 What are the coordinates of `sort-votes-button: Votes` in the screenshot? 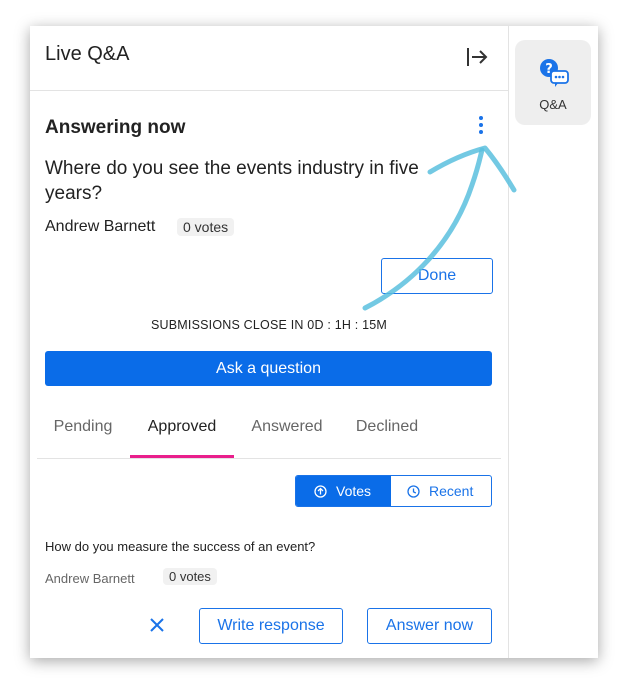 It's located at (343, 491).